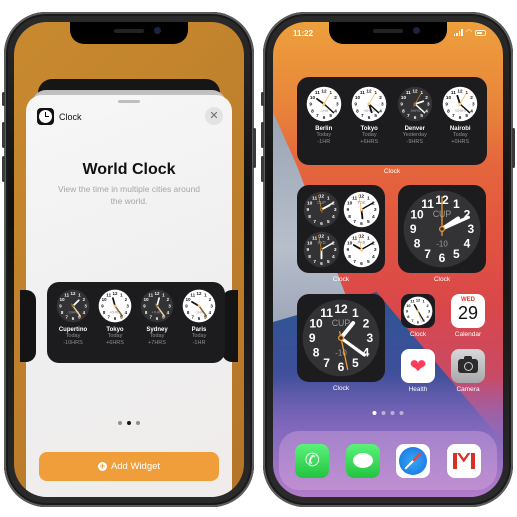  Describe the element at coordinates (115, 326) in the screenshot. I see `city-clock: 123456789101112+6HRSTokyoToday+6HRS` at that location.